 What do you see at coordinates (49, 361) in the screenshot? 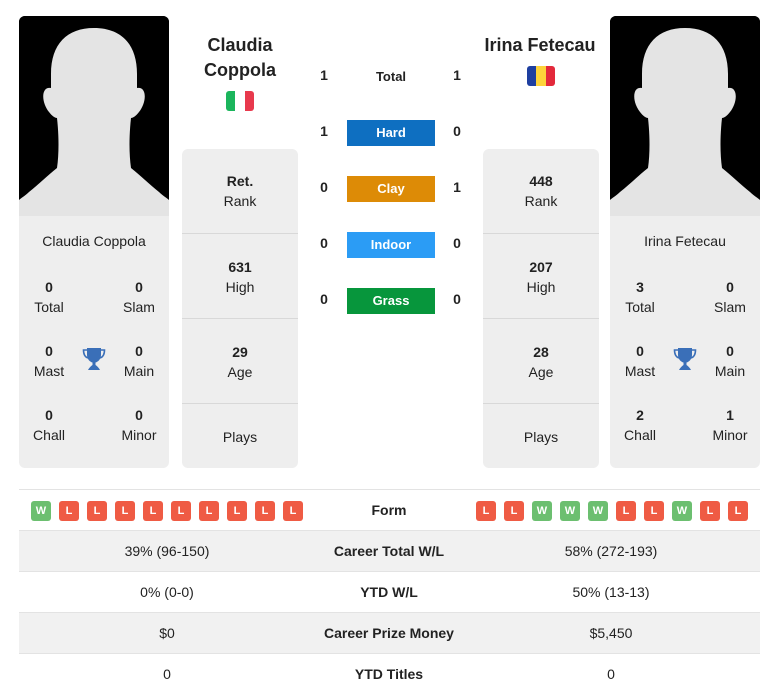
I see `player1-mast-titles: 0 Mast` at bounding box center [49, 361].